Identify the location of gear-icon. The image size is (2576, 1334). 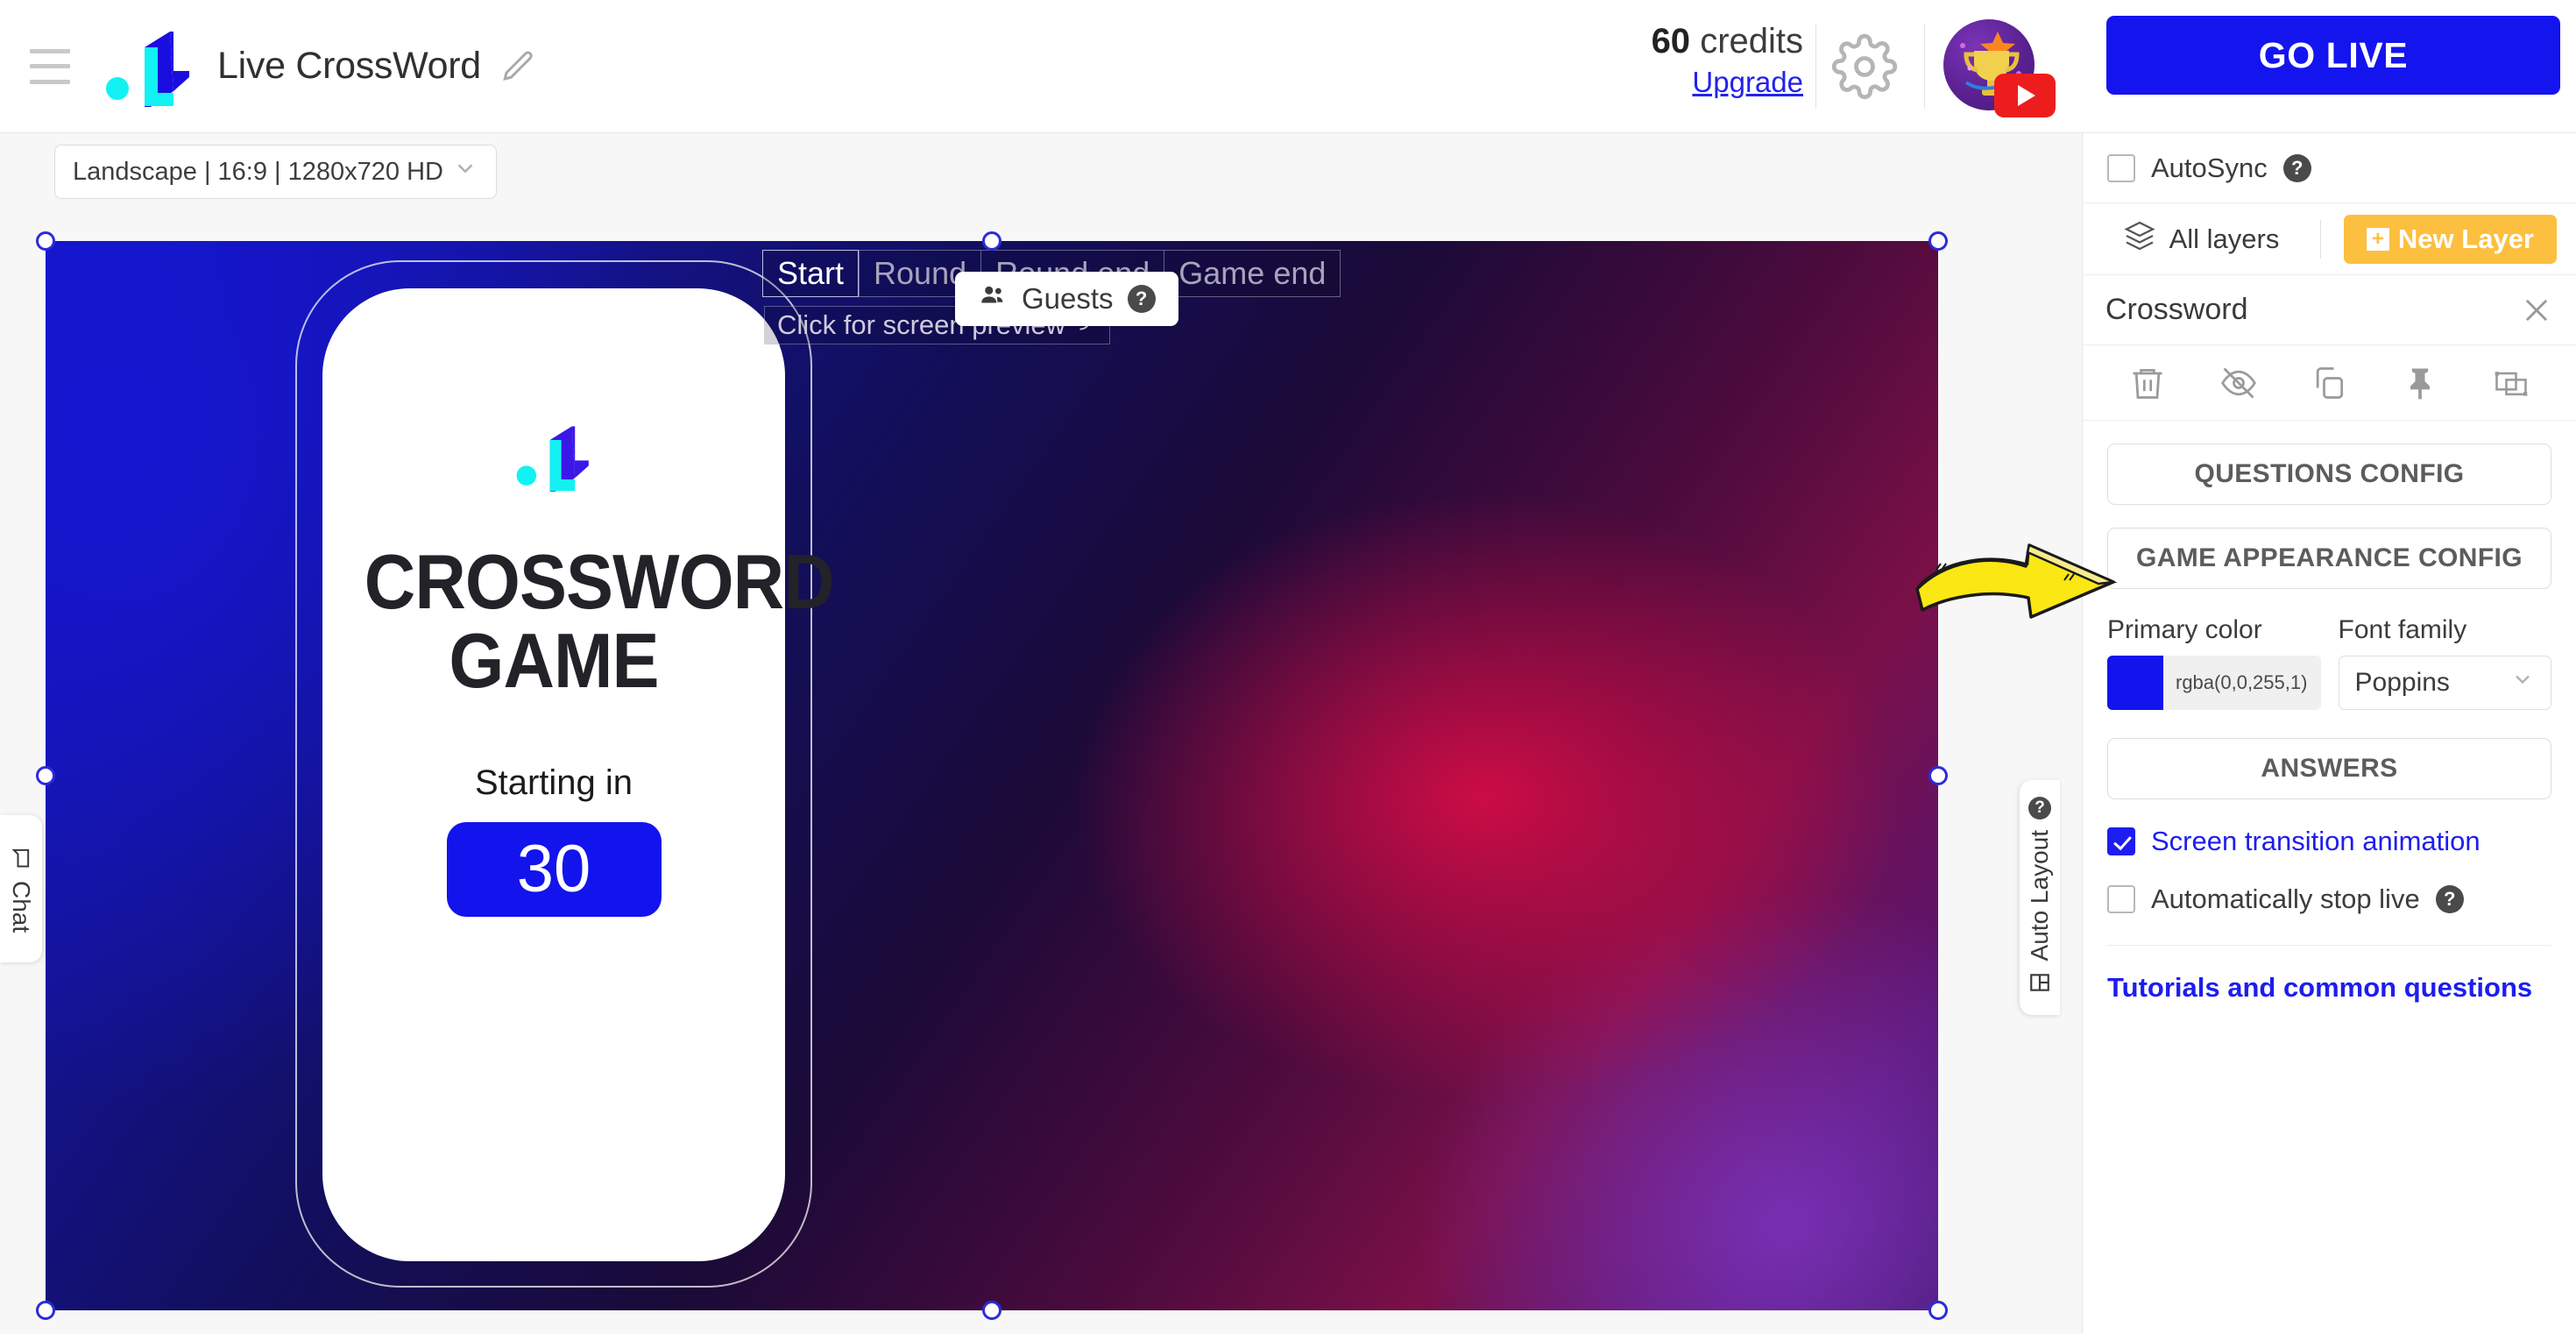
(1864, 66).